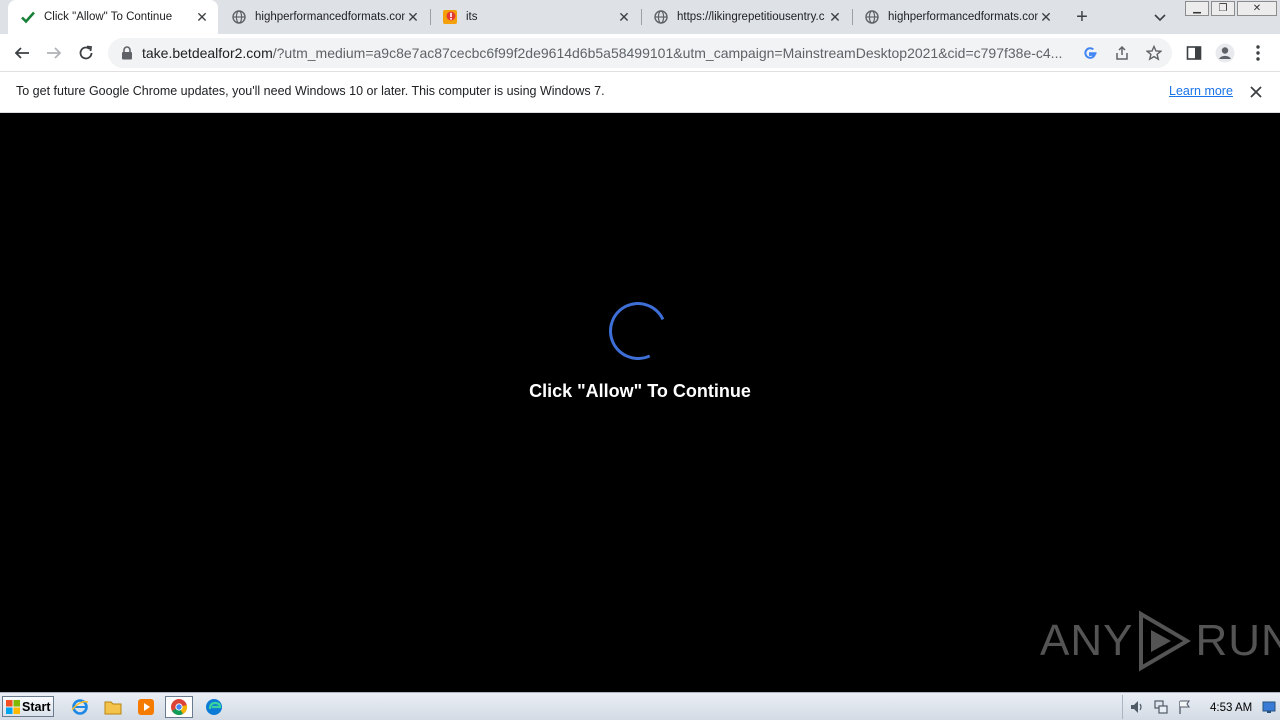 Image resolution: width=1280 pixels, height=720 pixels. I want to click on side-panel-icon, so click(1194, 53).